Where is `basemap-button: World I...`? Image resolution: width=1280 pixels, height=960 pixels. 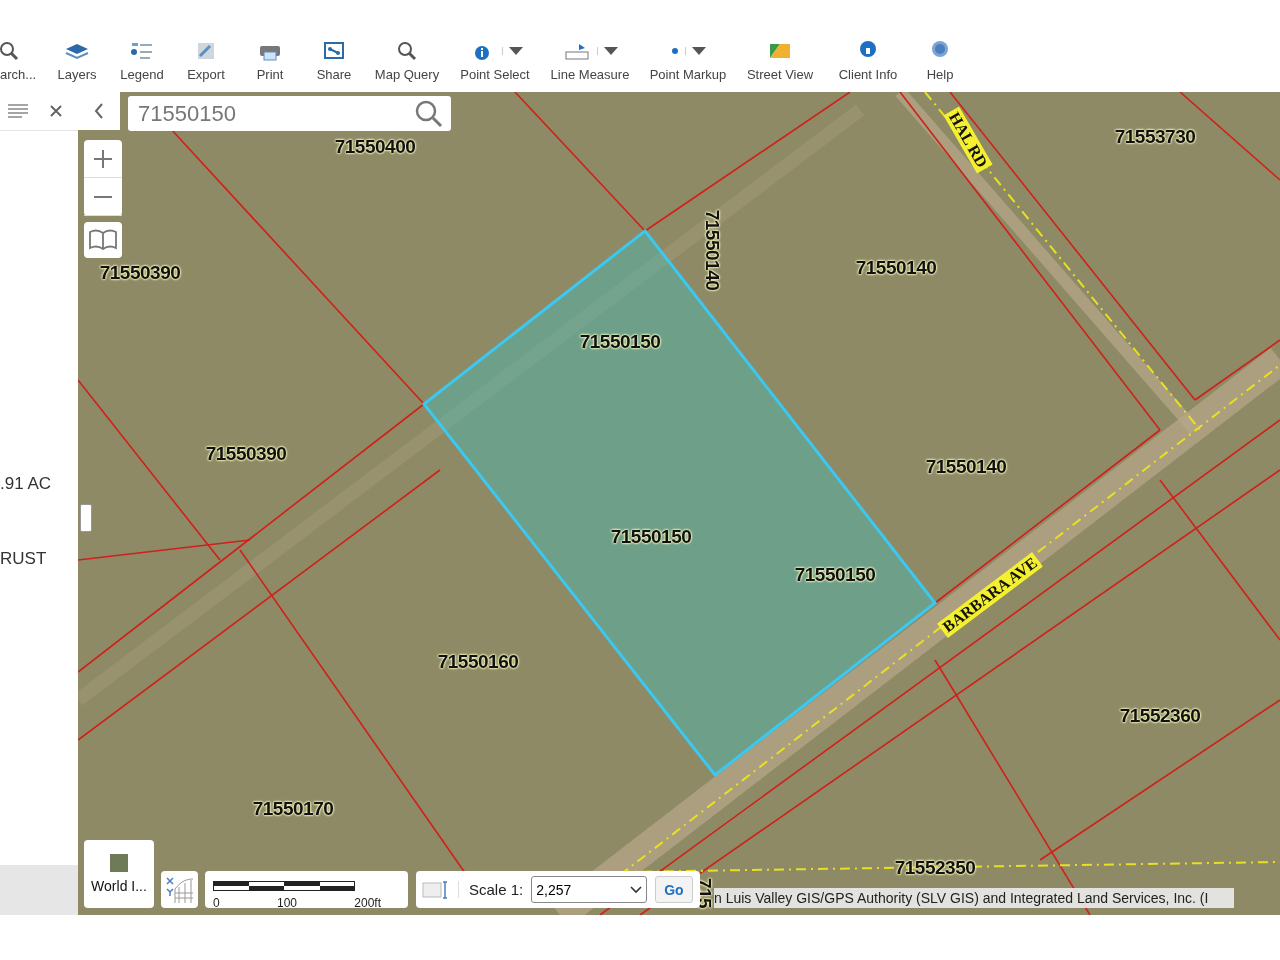 basemap-button: World I... is located at coordinates (119, 874).